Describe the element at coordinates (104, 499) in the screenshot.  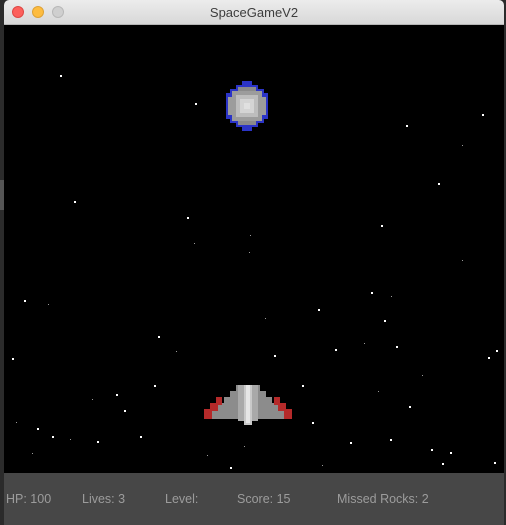
I see `lives-readout: Lives: 3` at that location.